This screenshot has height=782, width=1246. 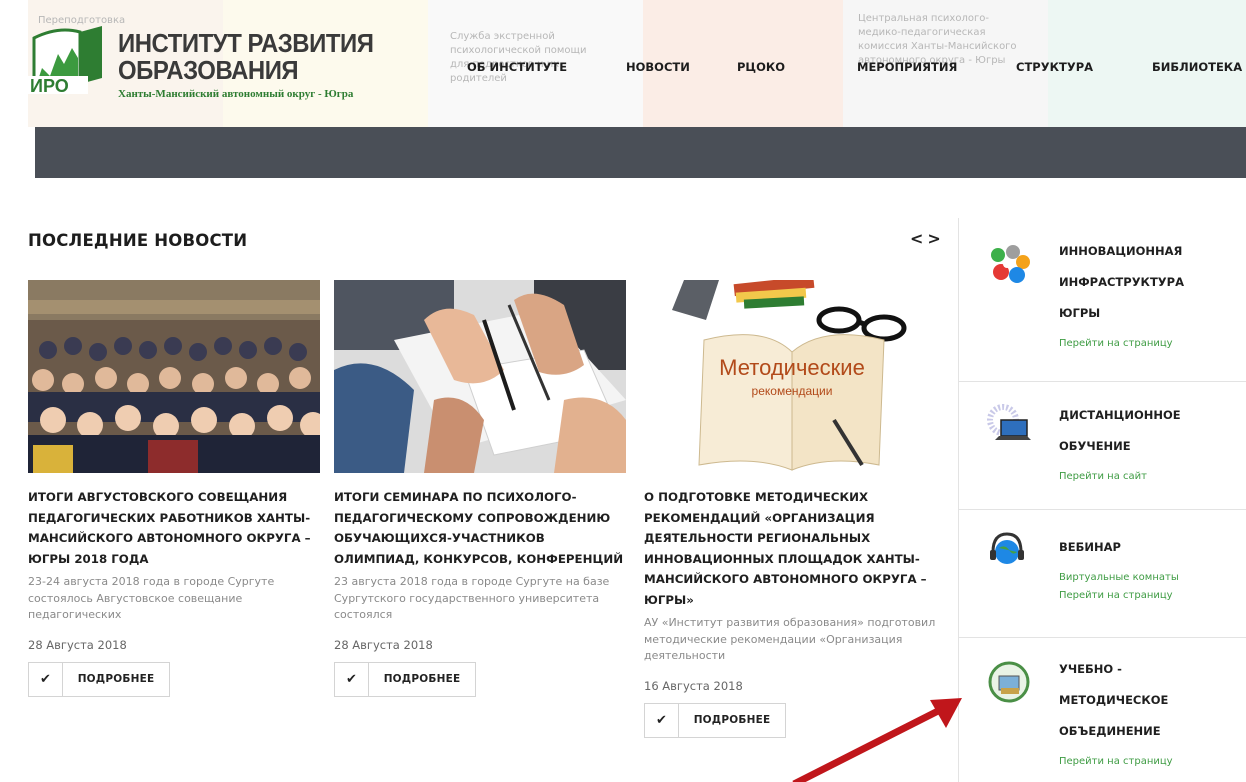 What do you see at coordinates (1121, 251) in the screenshot?
I see `sidebar-item-title: ИННОВАЦИОННАЯ` at bounding box center [1121, 251].